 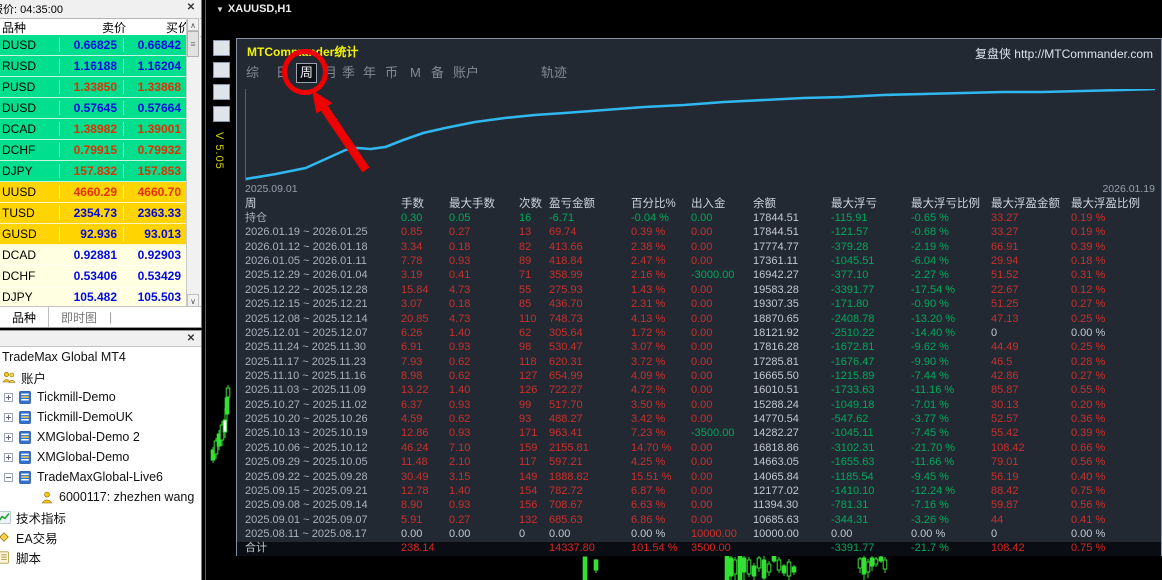 I want to click on minimize-button, so click(x=221, y=48).